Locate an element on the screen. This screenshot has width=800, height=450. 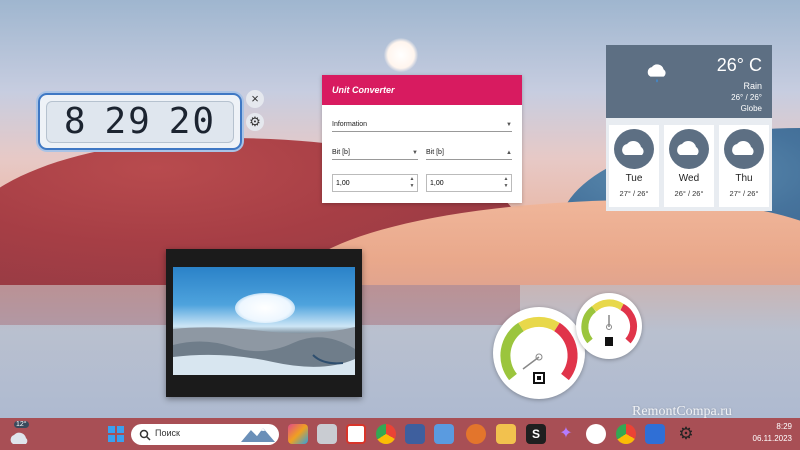
clock-close-button: × is located at coordinates (255, 99).